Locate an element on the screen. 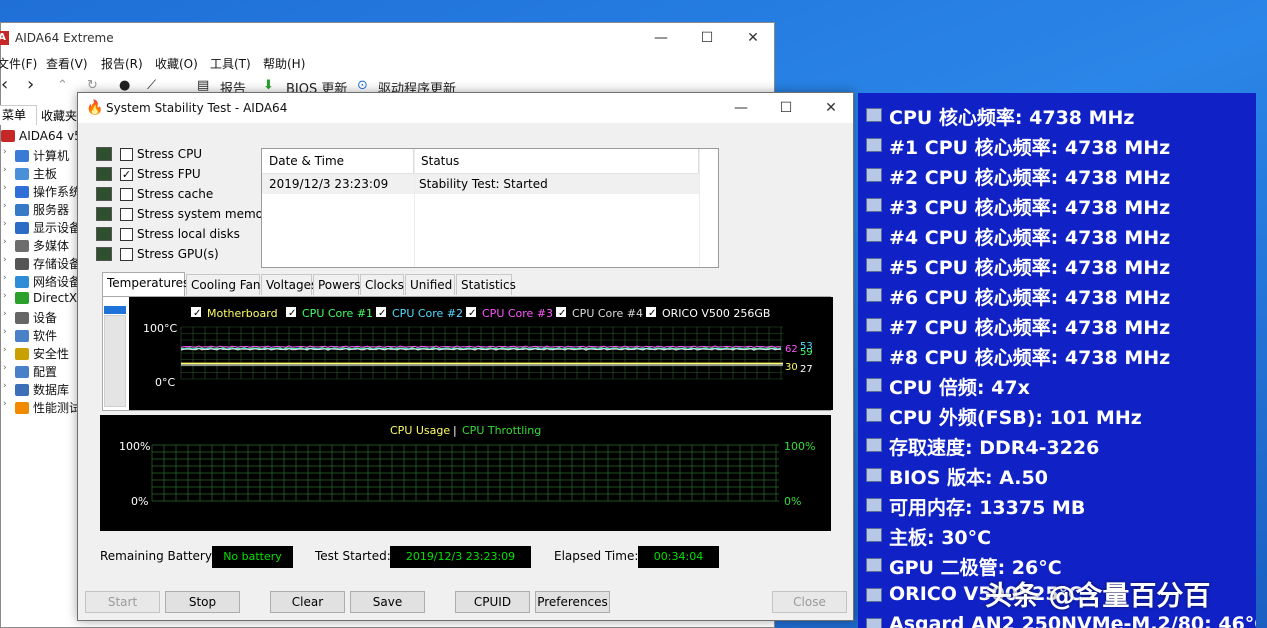 Image resolution: width=1267 pixels, height=628 pixels. scroll-thumb is located at coordinates (115, 310).